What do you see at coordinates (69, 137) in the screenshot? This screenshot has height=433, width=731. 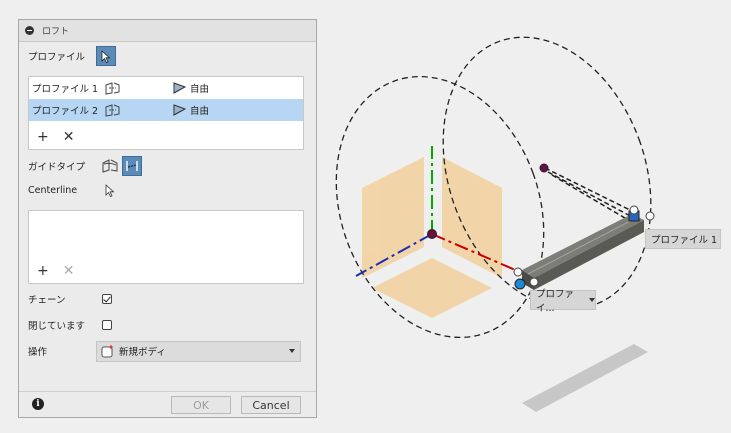 I see `remove-profile-button: ✕` at bounding box center [69, 137].